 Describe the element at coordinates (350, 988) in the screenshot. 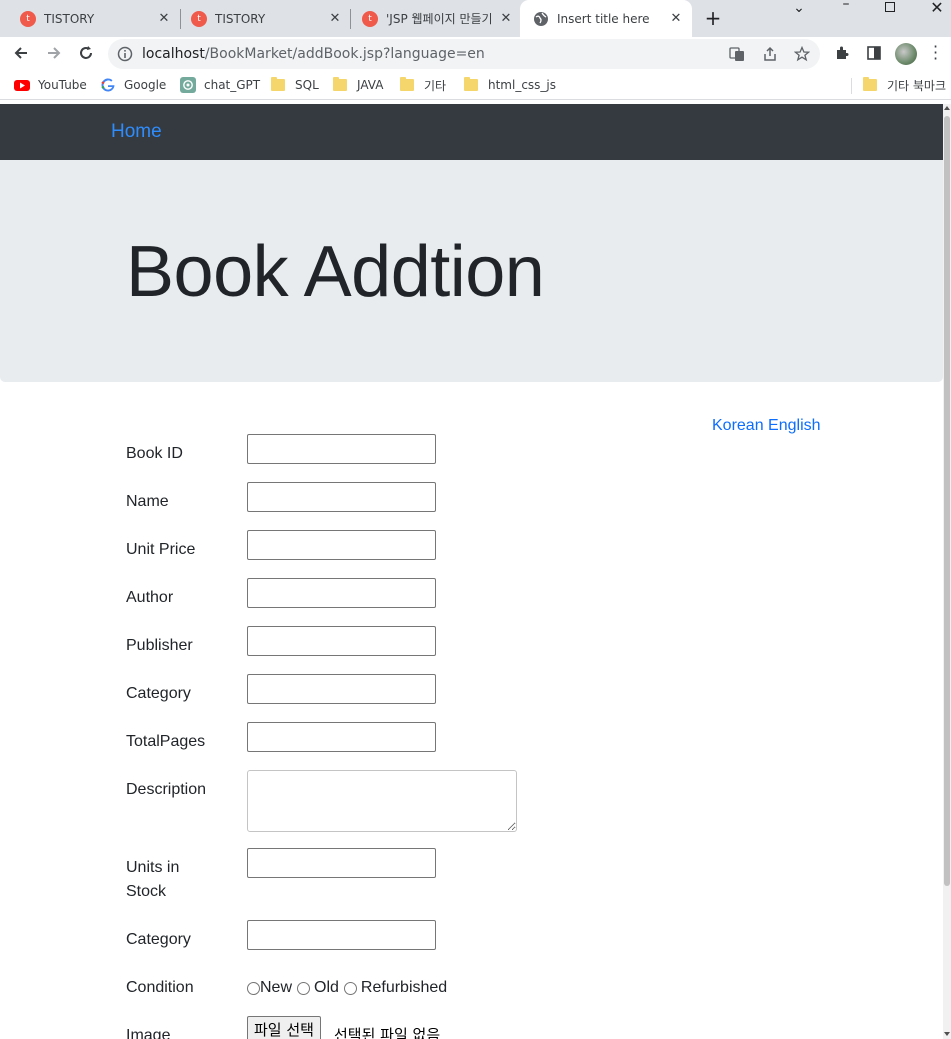

I see `condition-refurbished-radio` at that location.